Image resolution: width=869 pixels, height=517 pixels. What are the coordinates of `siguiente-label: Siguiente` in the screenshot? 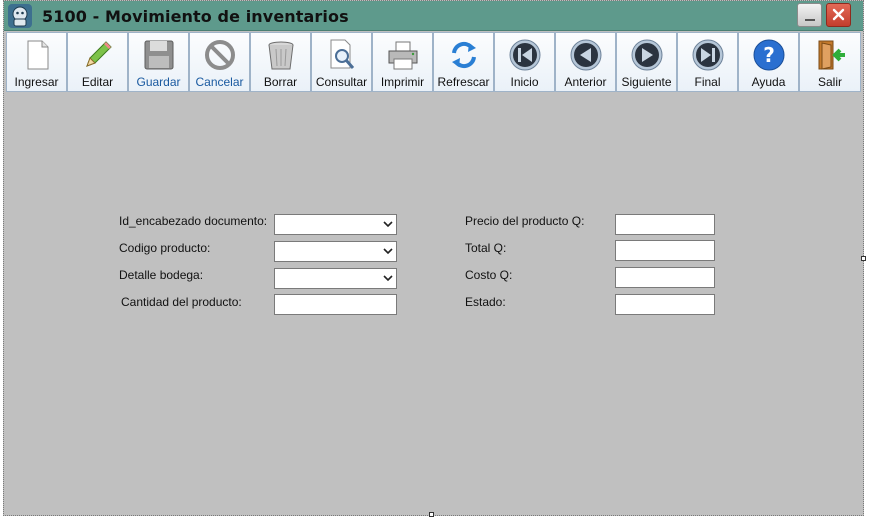 It's located at (646, 82).